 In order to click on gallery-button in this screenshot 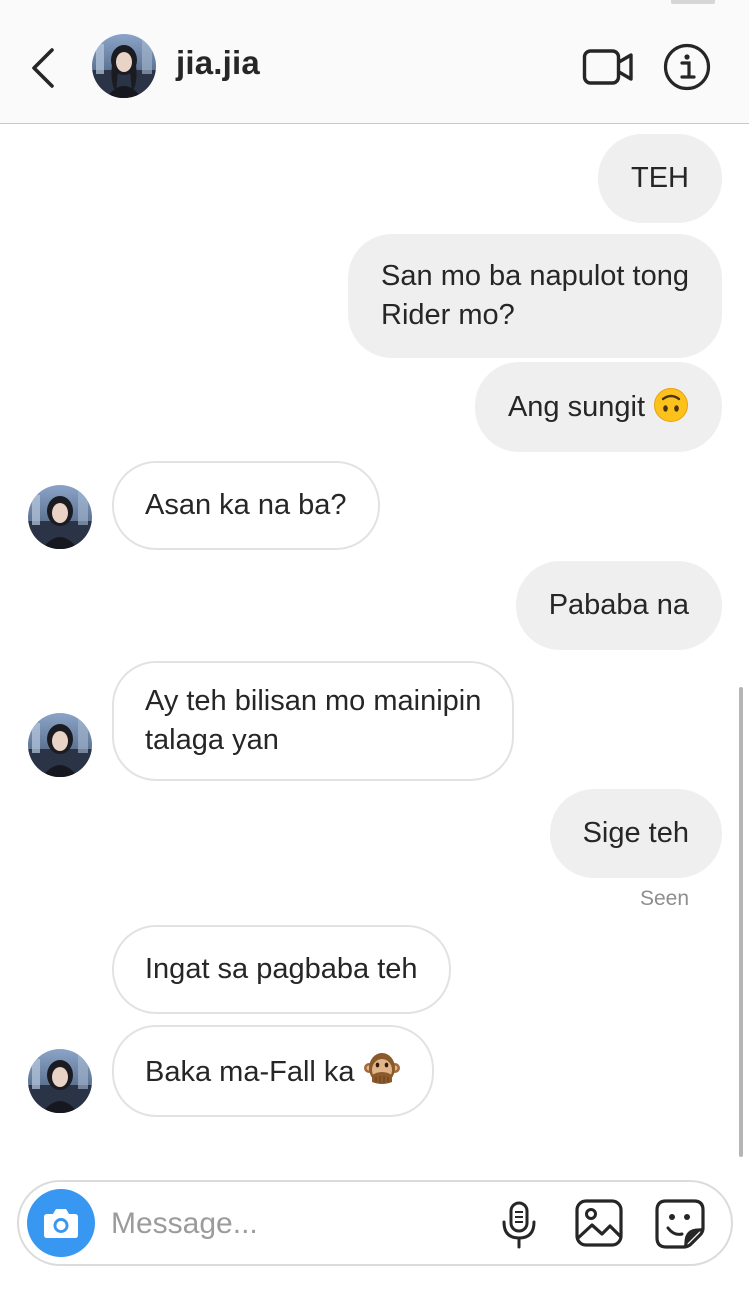, I will do `click(600, 1223)`.